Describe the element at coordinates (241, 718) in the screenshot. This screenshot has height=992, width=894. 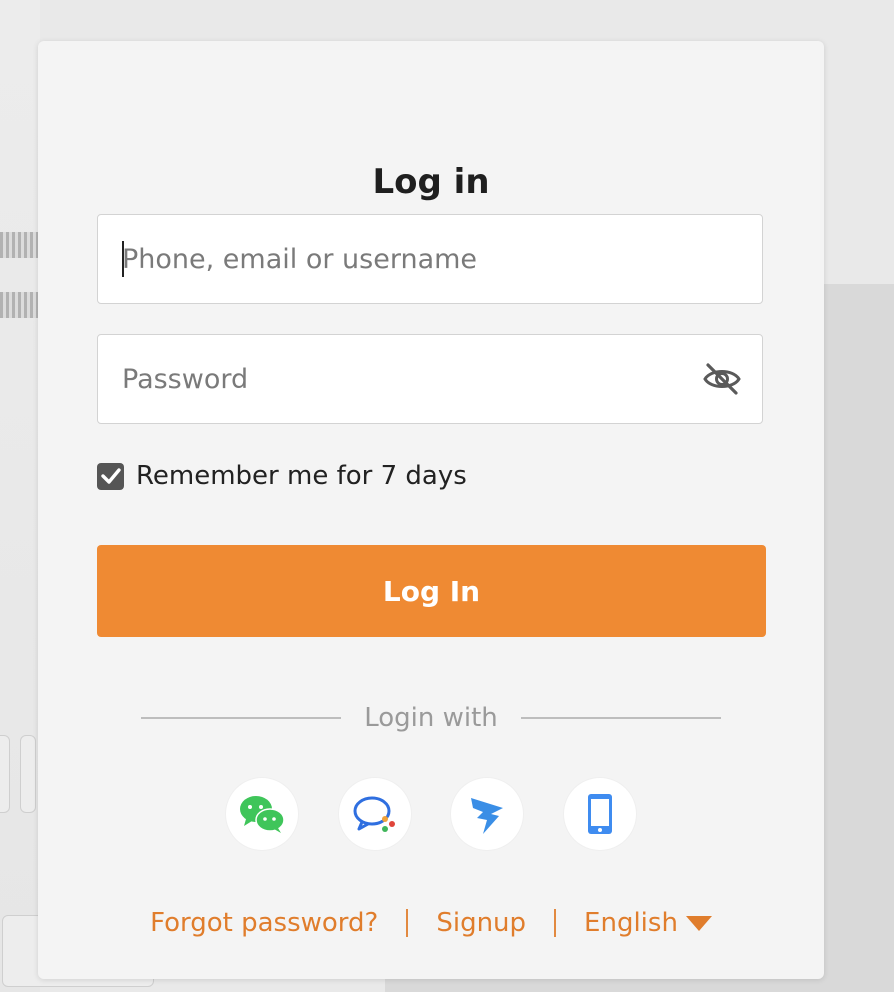
I see `divider-line-left` at that location.